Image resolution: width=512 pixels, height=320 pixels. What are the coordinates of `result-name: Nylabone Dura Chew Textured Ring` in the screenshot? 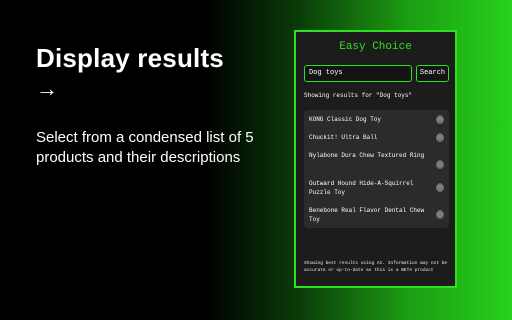 It's located at (367, 155).